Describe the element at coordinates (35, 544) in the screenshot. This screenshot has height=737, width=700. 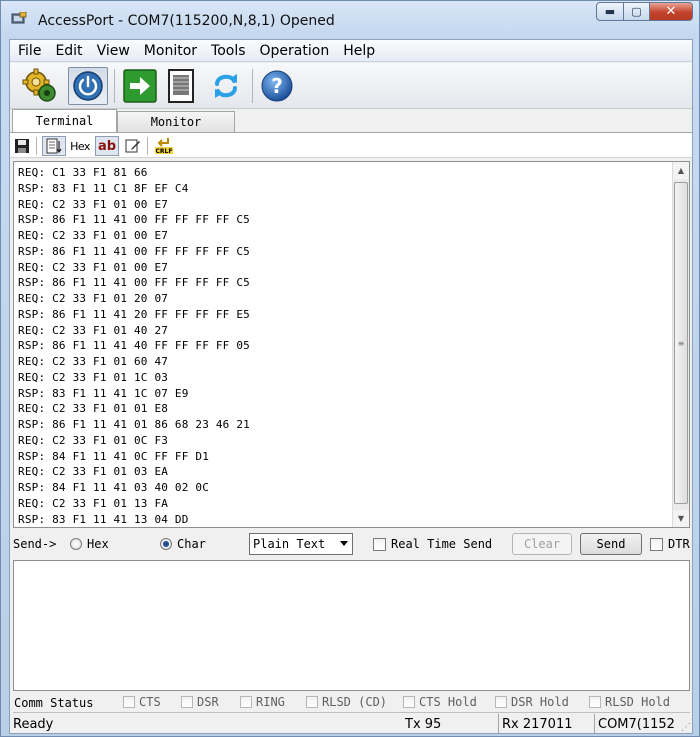
I see `send-label: Send->` at that location.